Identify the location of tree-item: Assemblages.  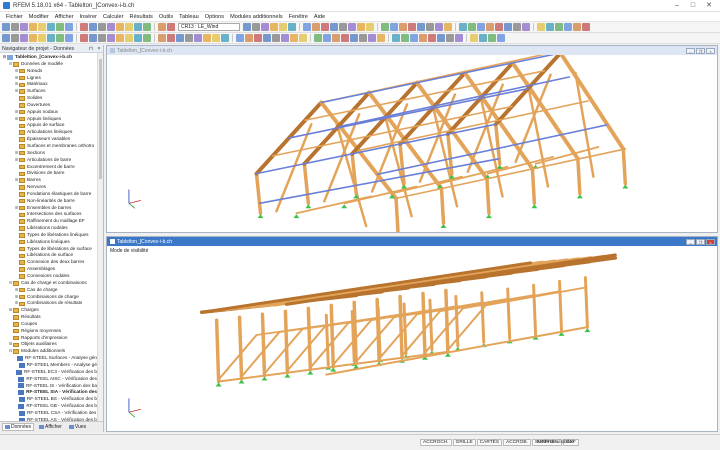
(48, 269).